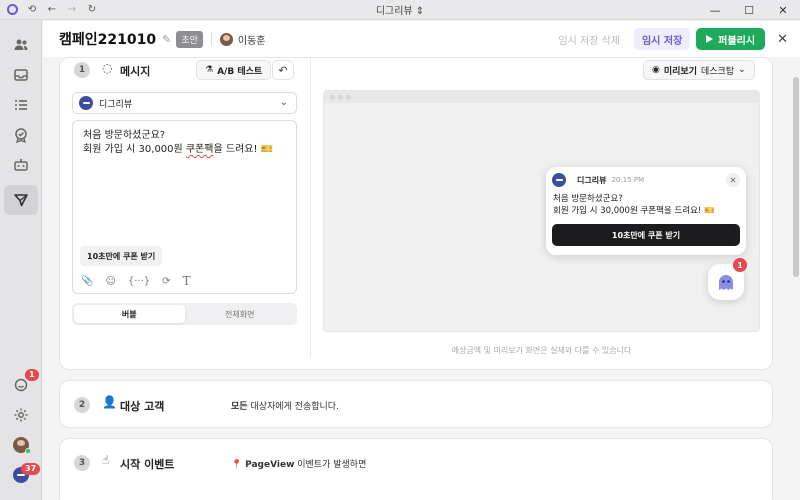  Describe the element at coordinates (72, 10) in the screenshot. I see `forward-icon: →` at that location.